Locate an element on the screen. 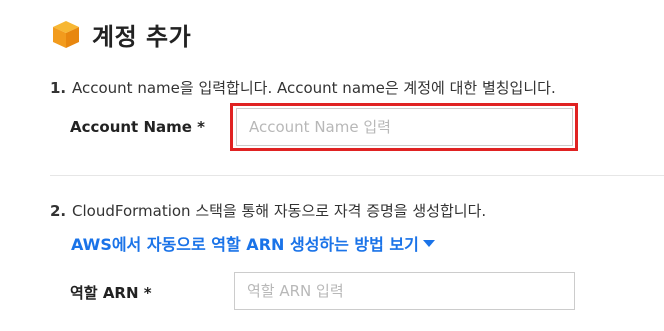 Image resolution: width=664 pixels, height=331 pixels. role-arn-help-link: AWS에서 자동으로 역할 ARN 생성하는 방법 보기 is located at coordinates (253, 243).